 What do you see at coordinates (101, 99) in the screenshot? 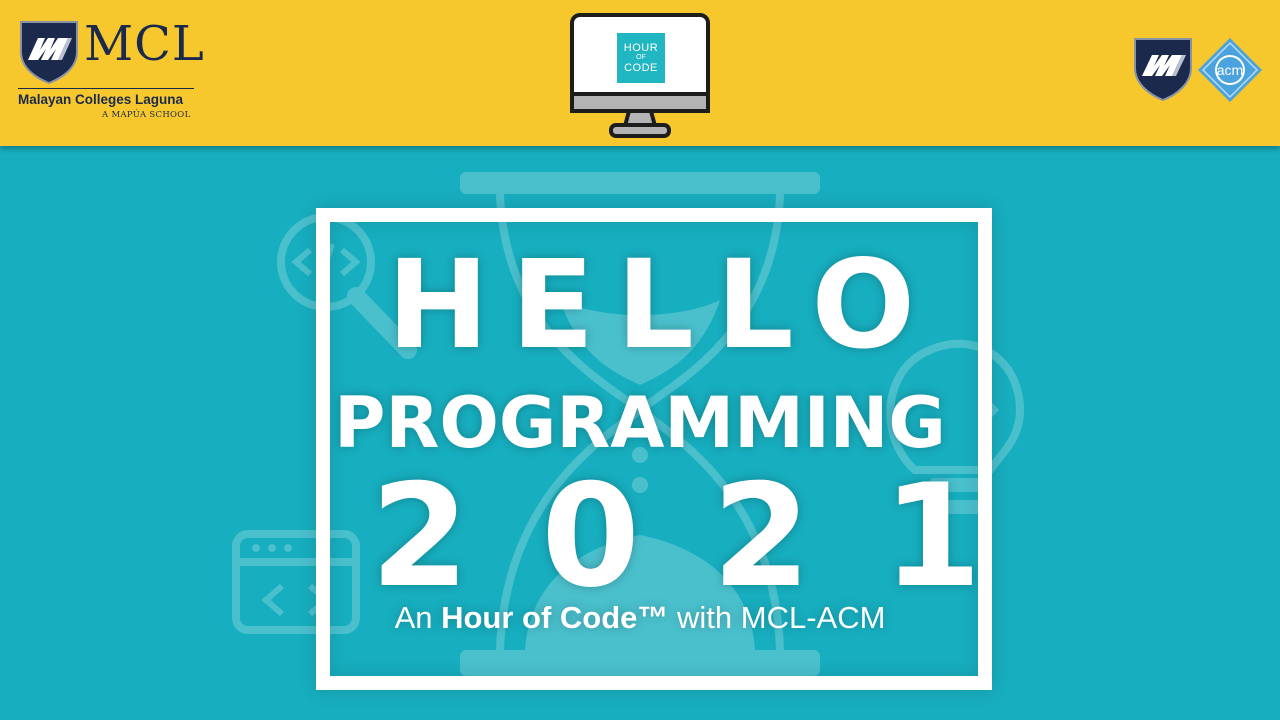
I see `mcl-college-name: Malayan Colleges Laguna` at bounding box center [101, 99].